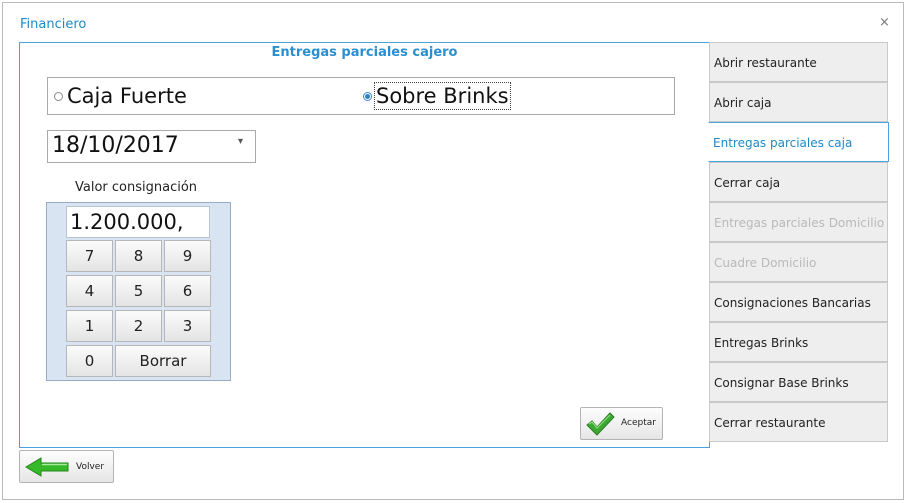  What do you see at coordinates (798, 302) in the screenshot?
I see `menu-item-consignaciones-bancarias: Consignaciones Bancarias` at bounding box center [798, 302].